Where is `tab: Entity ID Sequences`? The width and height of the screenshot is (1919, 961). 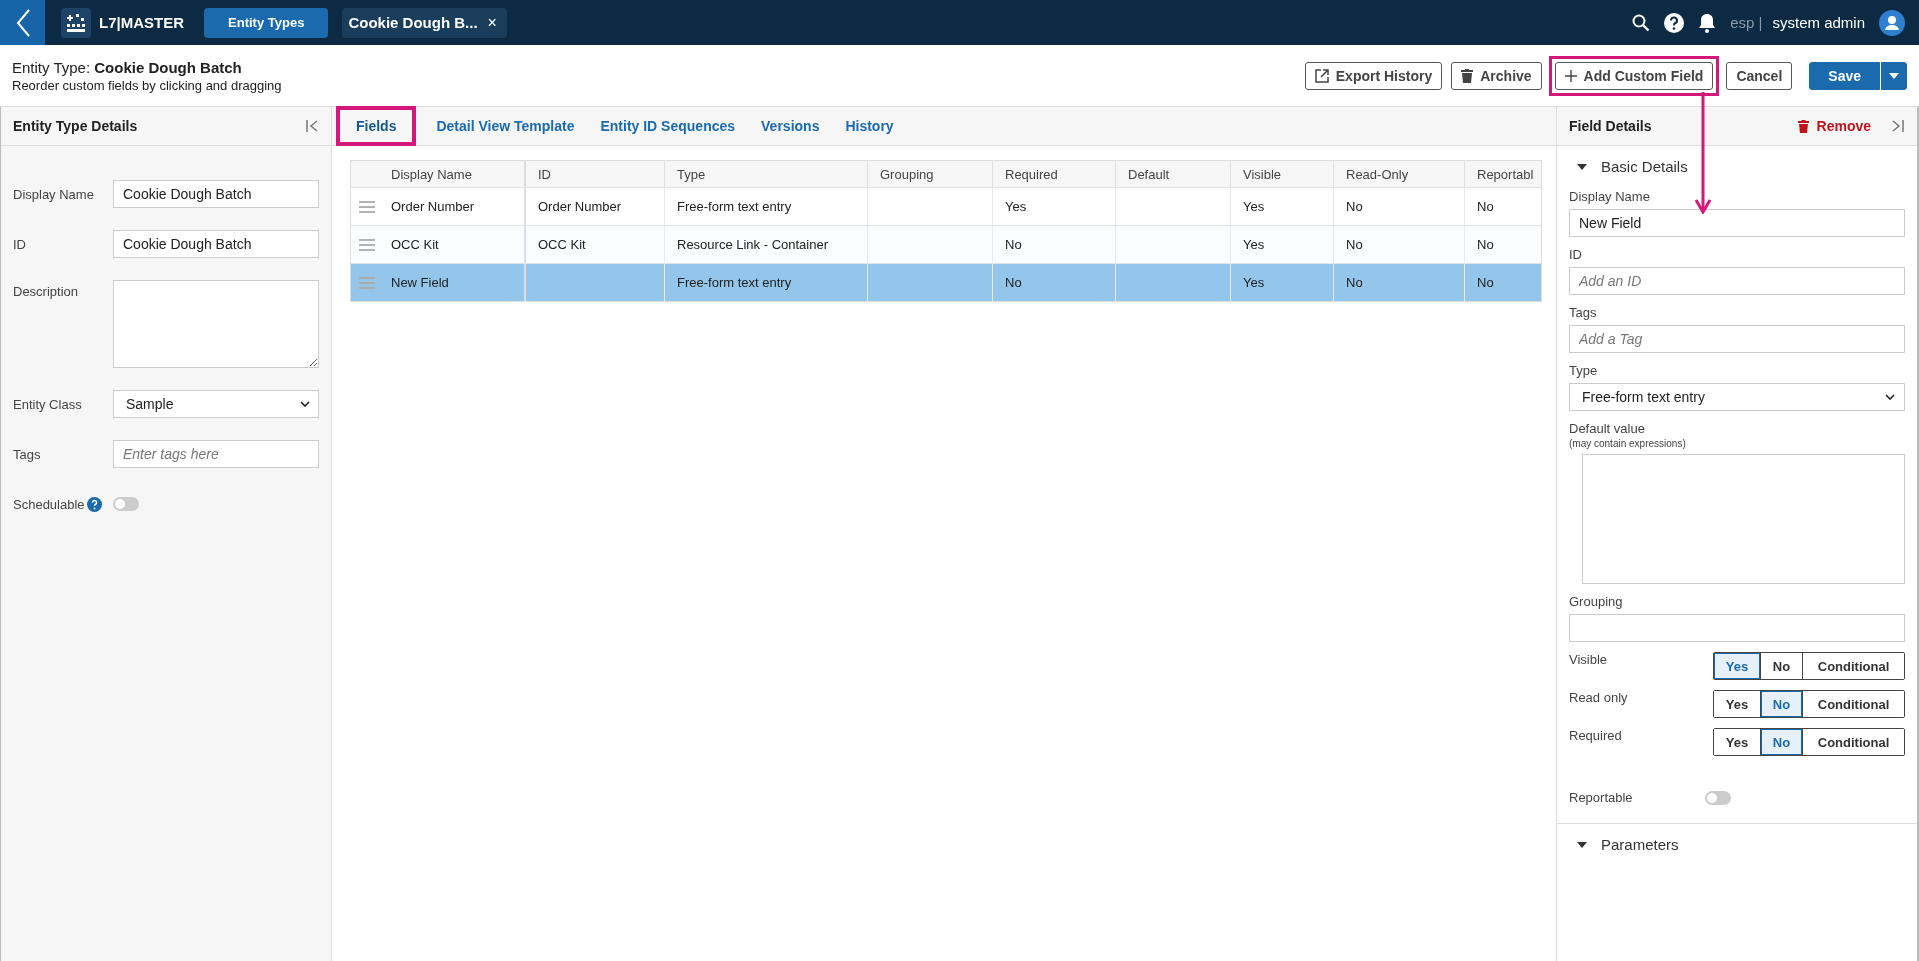 tab: Entity ID Sequences is located at coordinates (668, 126).